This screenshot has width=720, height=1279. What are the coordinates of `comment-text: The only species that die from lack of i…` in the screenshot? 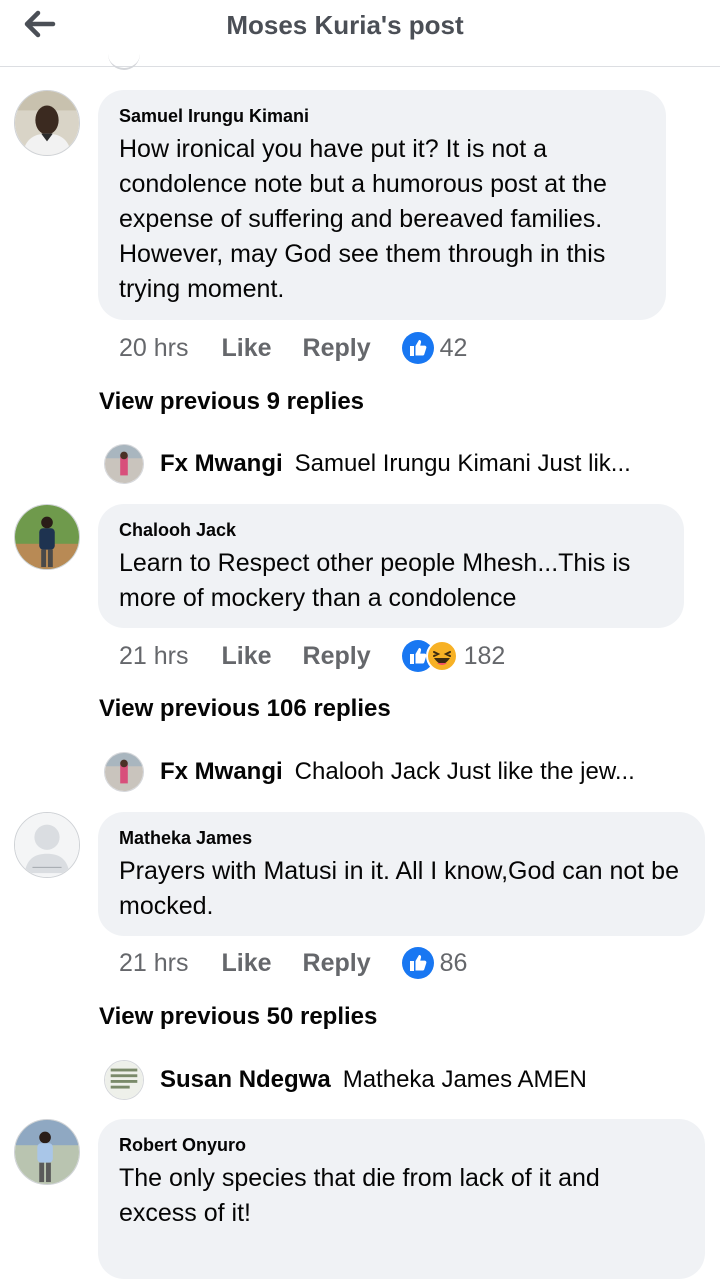 It's located at (359, 1195).